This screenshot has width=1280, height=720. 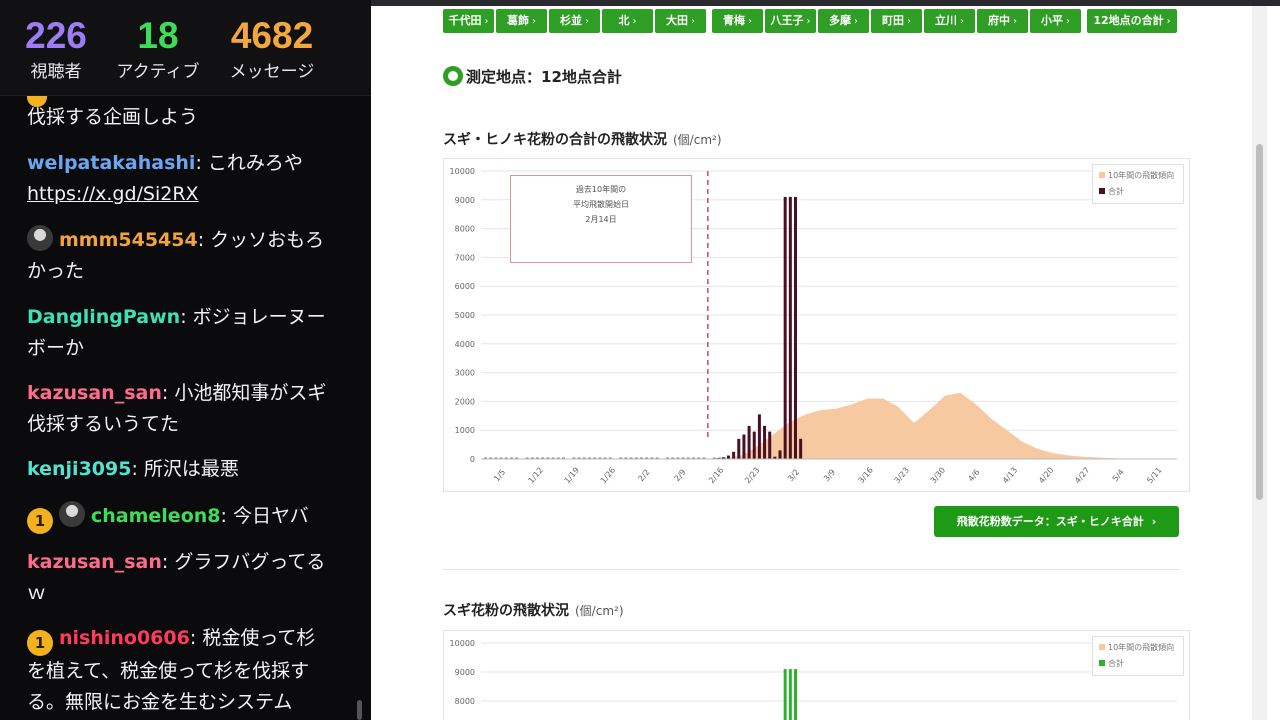 What do you see at coordinates (599, 611) in the screenshot?
I see `chart2-unit: (個/cm²)` at bounding box center [599, 611].